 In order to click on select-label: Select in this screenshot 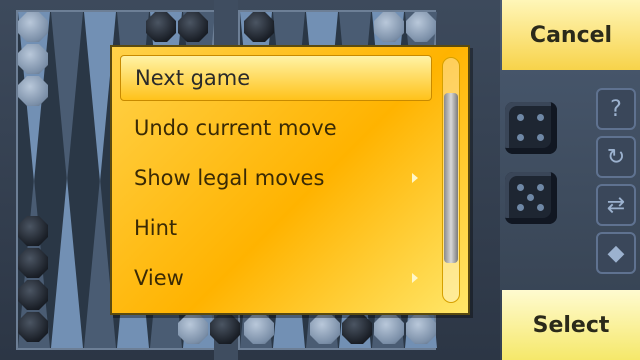, I will do `click(571, 325)`.